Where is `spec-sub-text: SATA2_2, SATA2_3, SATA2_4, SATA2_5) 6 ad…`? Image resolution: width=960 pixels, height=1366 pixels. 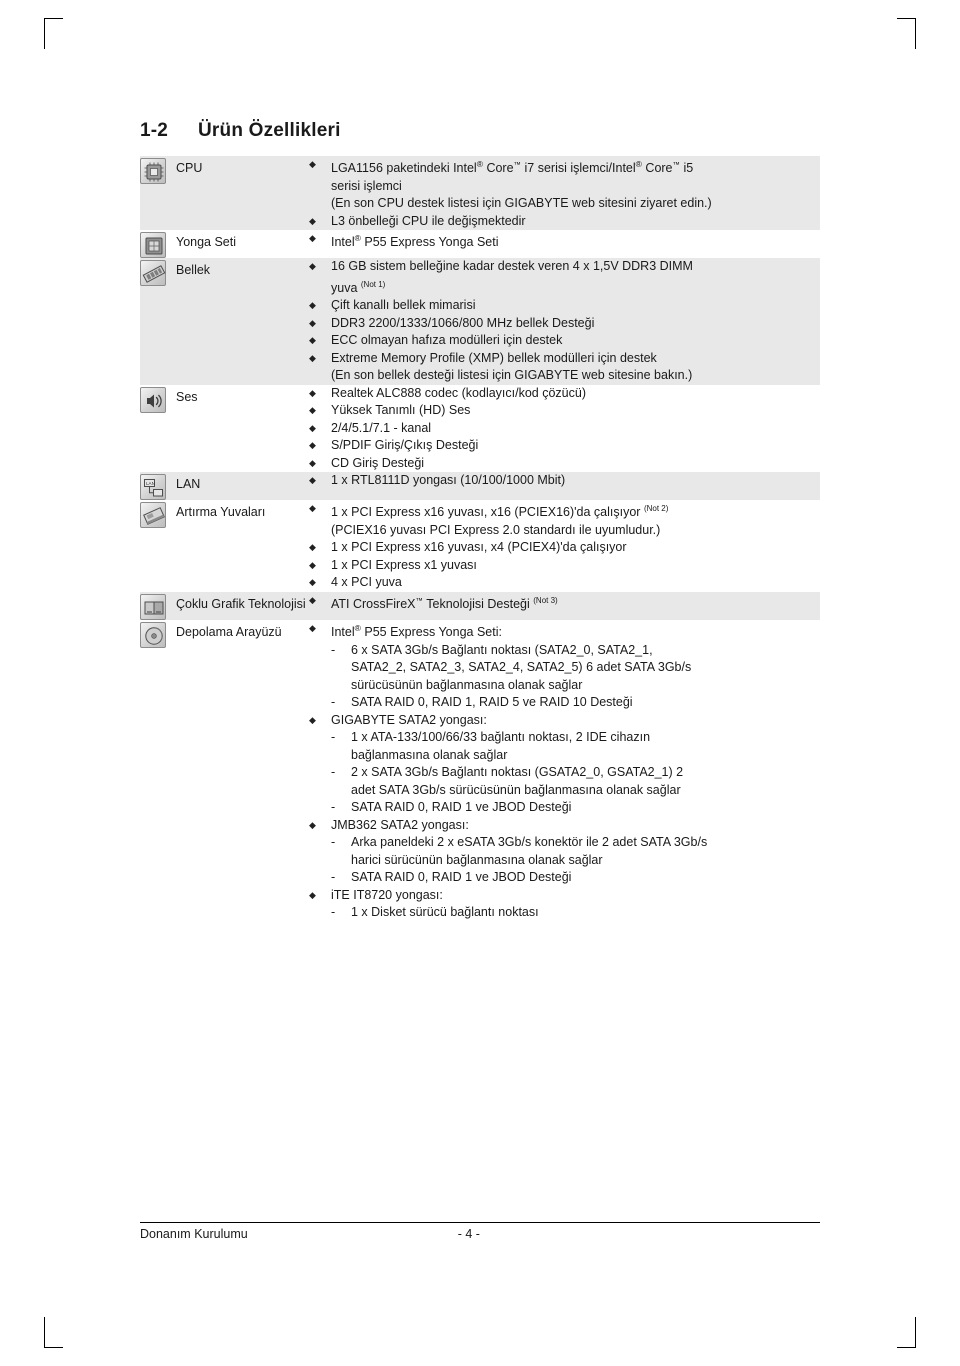
spec-sub-text: SATA2_2, SATA2_3, SATA2_4, SATA2_5) 6 ad… is located at coordinates (521, 667).